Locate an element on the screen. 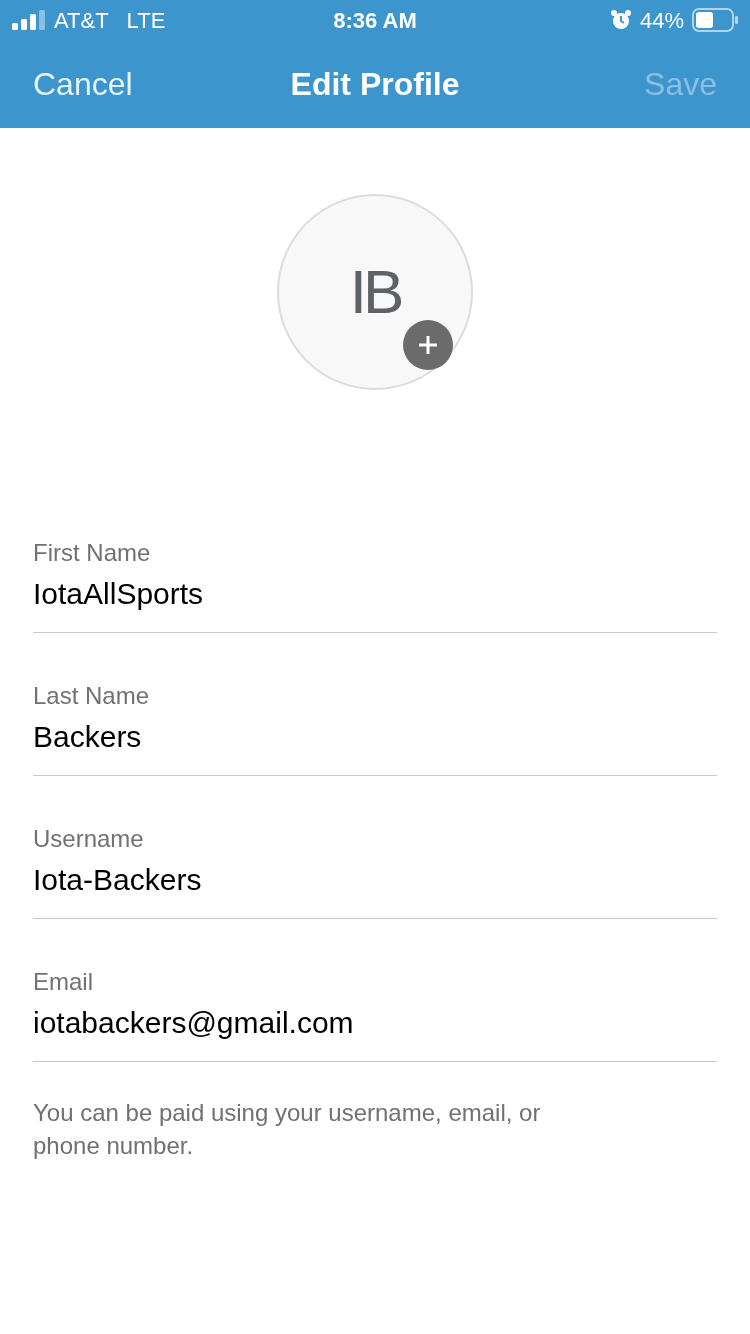 This screenshot has height=1334, width=750. alarm-clock-icon is located at coordinates (620, 20).